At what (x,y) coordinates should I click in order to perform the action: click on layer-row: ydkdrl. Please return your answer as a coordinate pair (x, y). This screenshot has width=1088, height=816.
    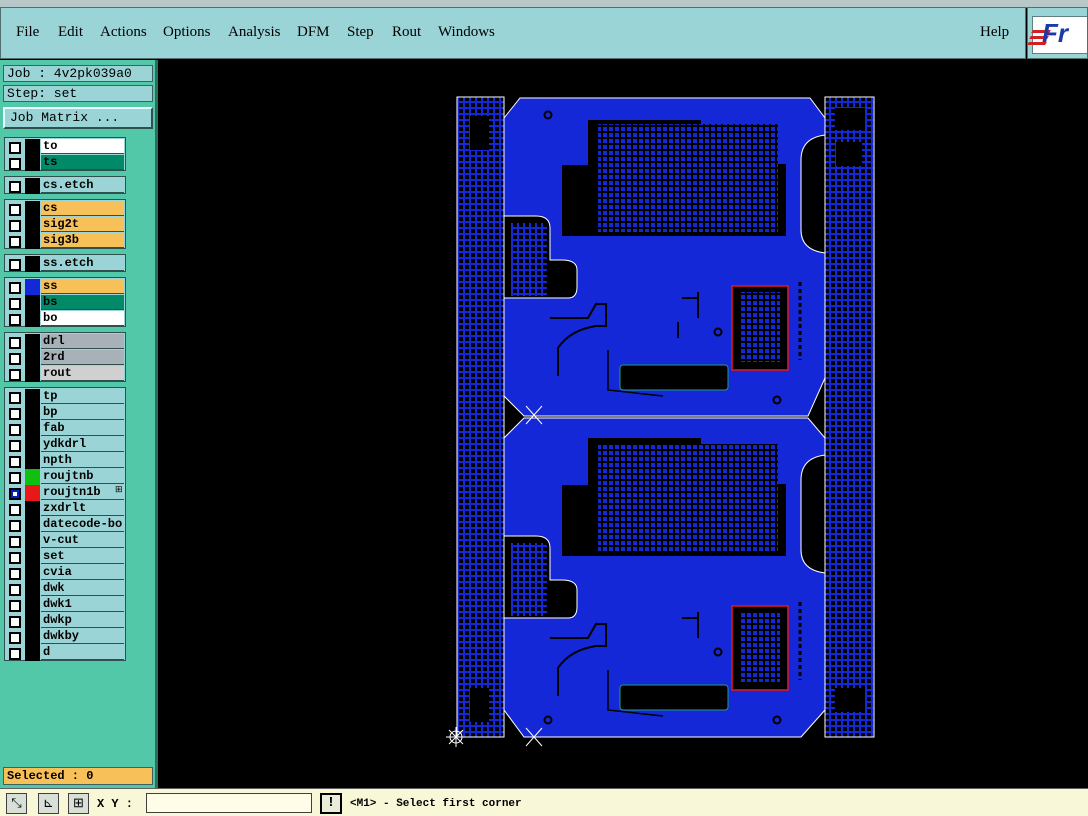
    Looking at the image, I should click on (65, 445).